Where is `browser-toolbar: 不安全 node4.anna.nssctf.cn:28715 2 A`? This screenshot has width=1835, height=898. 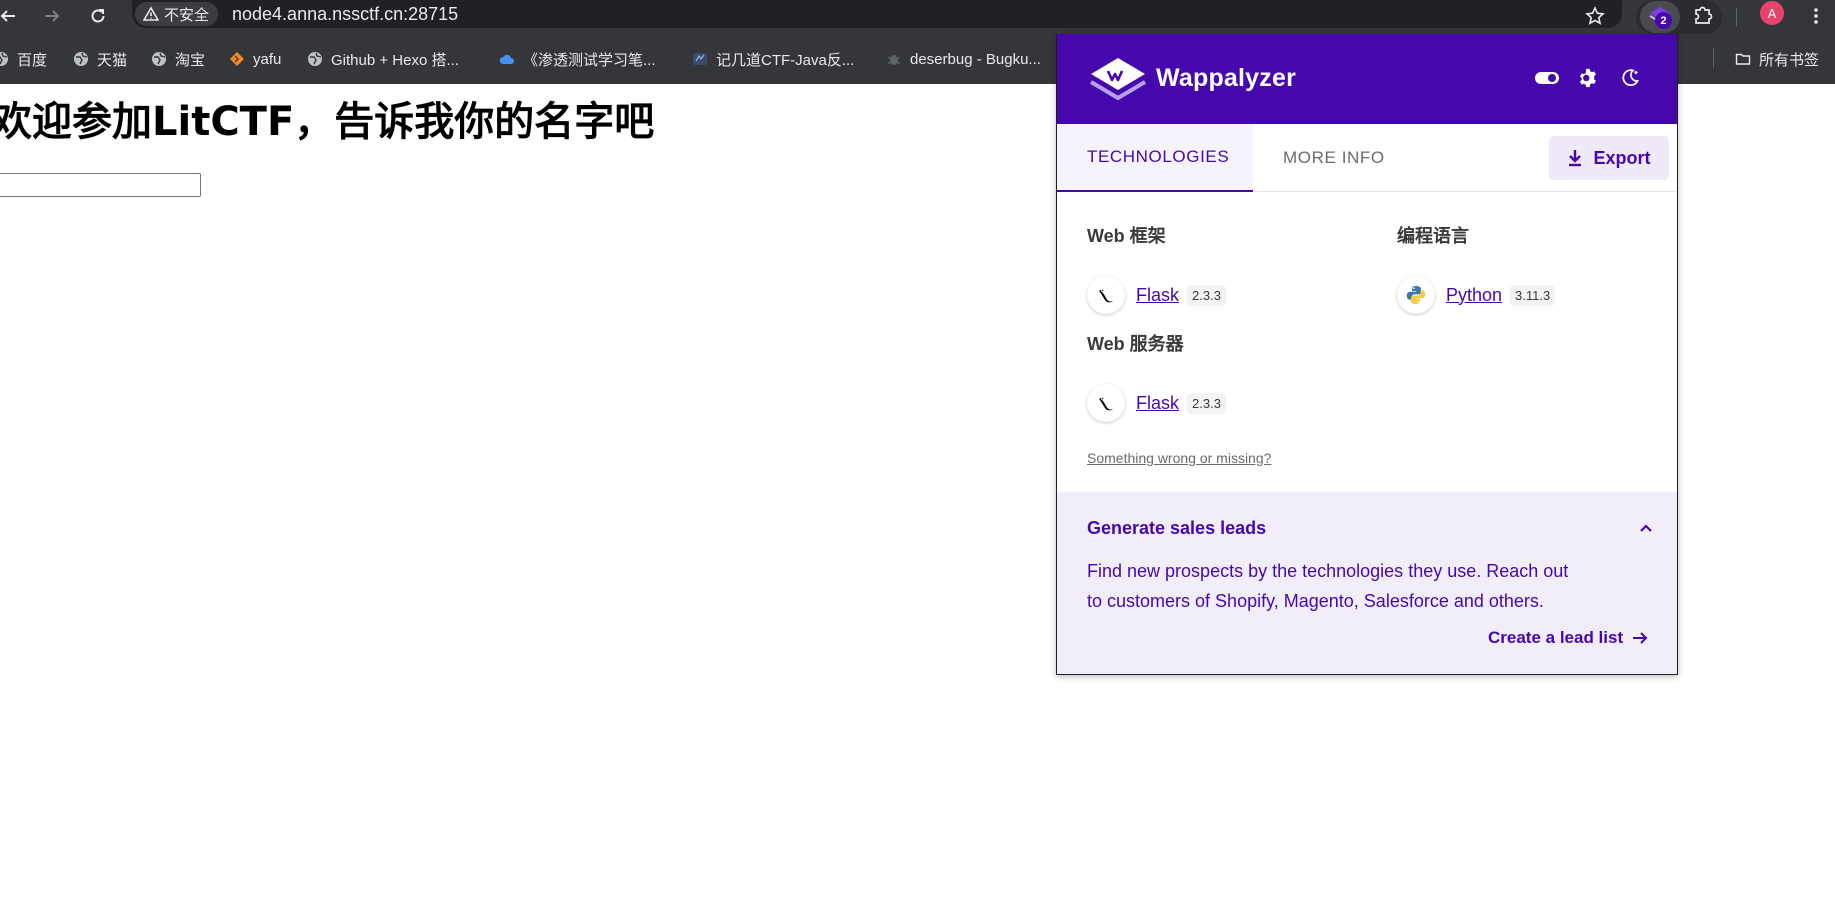
browser-toolbar: 不安全 node4.anna.nssctf.cn:28715 2 A is located at coordinates (917, 17).